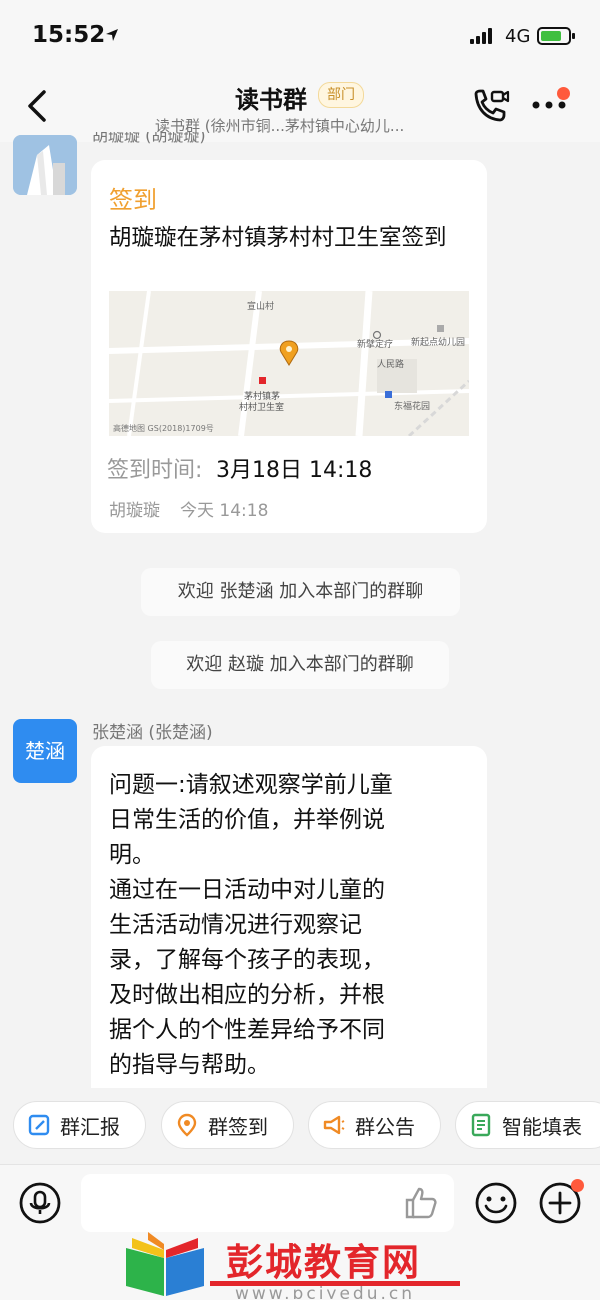 This screenshot has height=1300, width=600. What do you see at coordinates (152, 733) in the screenshot?
I see `sender-name: 张楚涵 (张楚涵)` at bounding box center [152, 733].